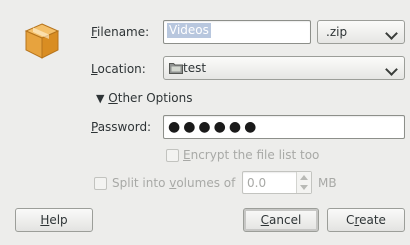  Describe the element at coordinates (121, 127) in the screenshot. I see `password-label: Password:` at that location.